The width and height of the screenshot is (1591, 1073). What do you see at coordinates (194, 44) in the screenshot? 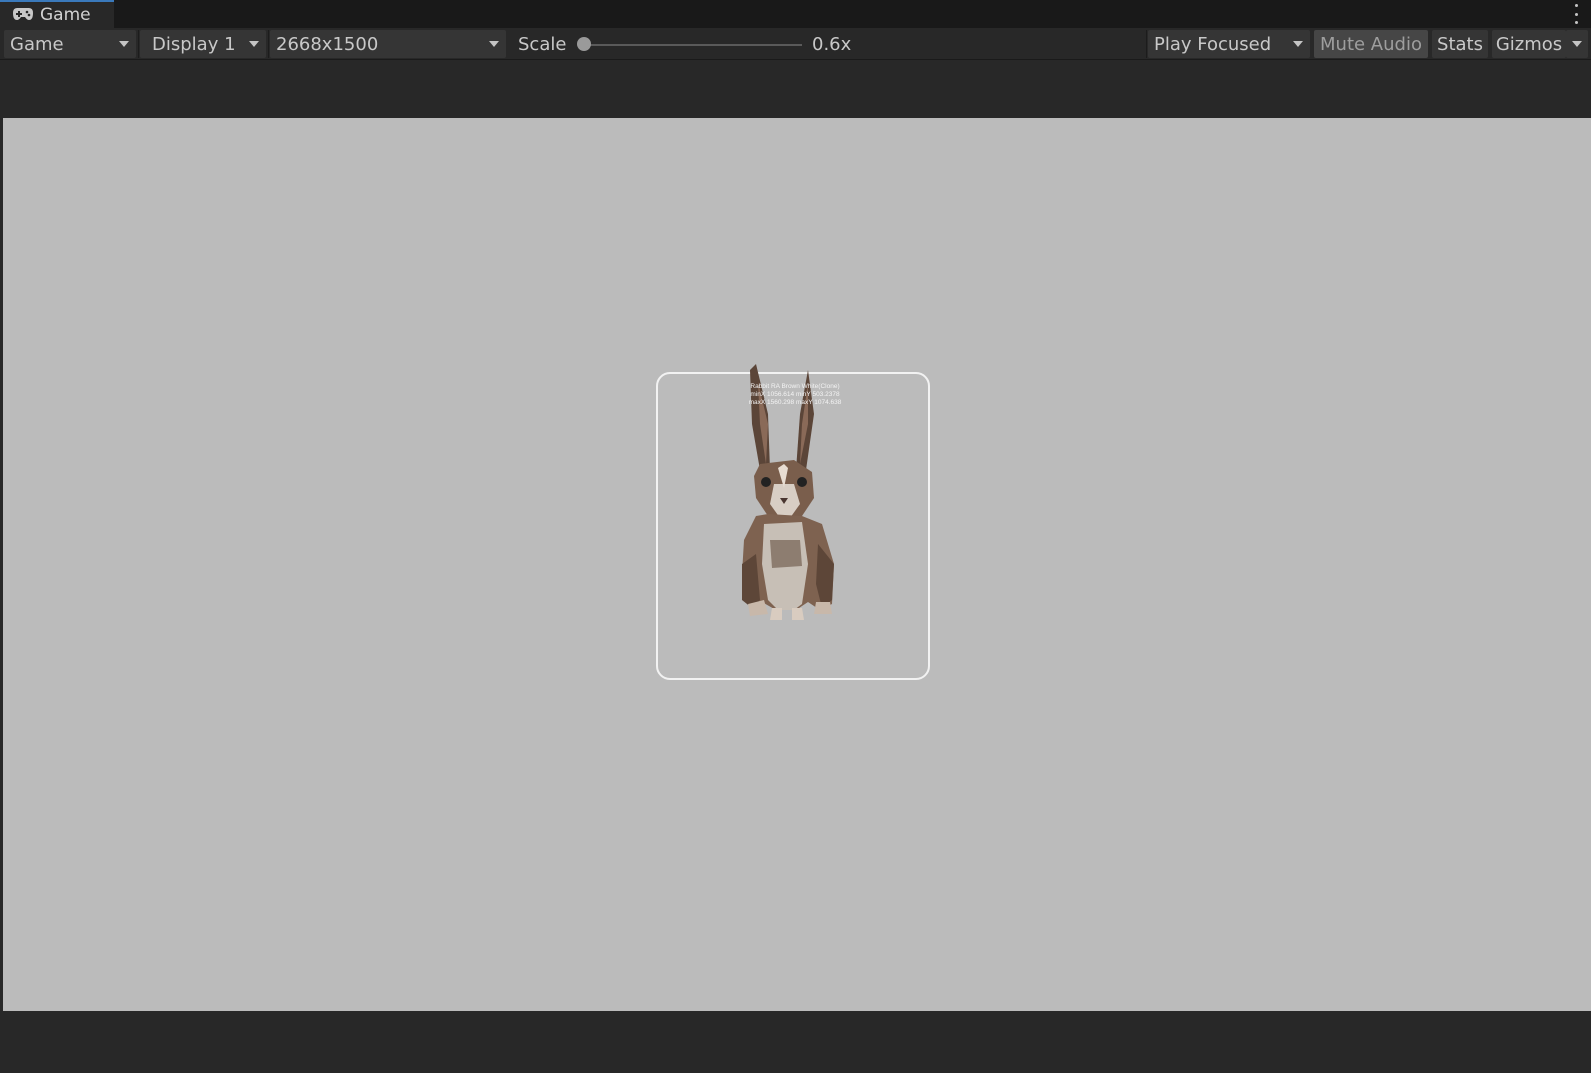
I see `display-value: Display 1` at bounding box center [194, 44].